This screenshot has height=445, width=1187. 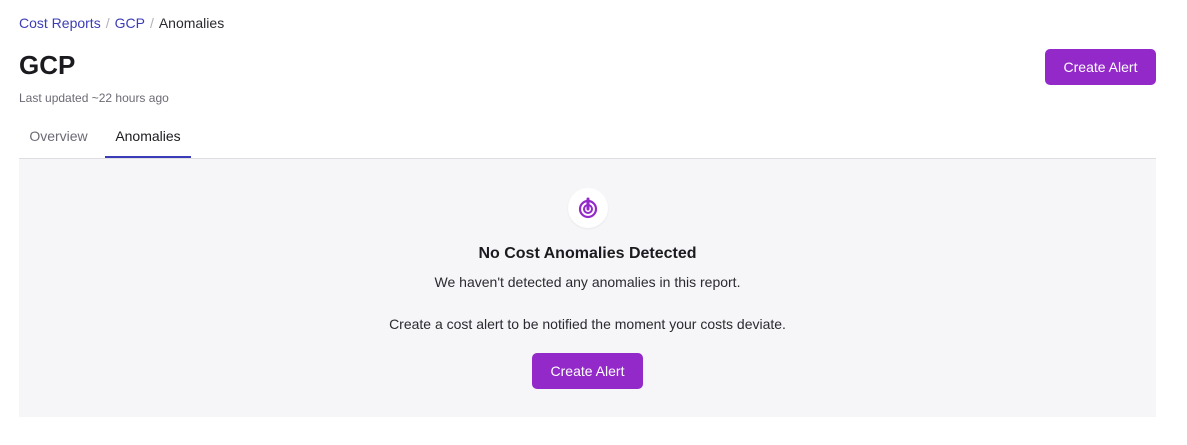 I want to click on page-title: GCP, so click(x=47, y=65).